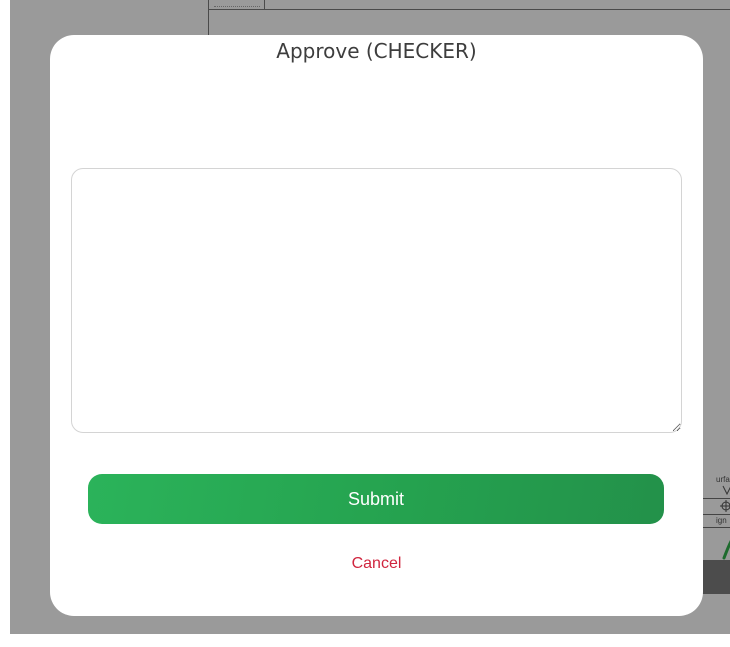 The width and height of the screenshot is (730, 647). What do you see at coordinates (723, 479) in the screenshot?
I see `title-block-label-surface: urface` at bounding box center [723, 479].